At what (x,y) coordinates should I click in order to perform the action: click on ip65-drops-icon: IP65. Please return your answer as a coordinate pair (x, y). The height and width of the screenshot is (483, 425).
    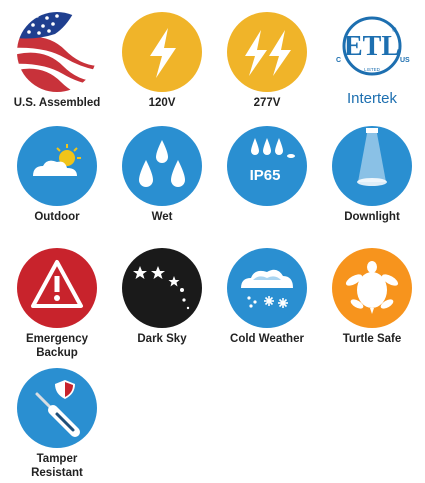
    Looking at the image, I should click on (267, 166).